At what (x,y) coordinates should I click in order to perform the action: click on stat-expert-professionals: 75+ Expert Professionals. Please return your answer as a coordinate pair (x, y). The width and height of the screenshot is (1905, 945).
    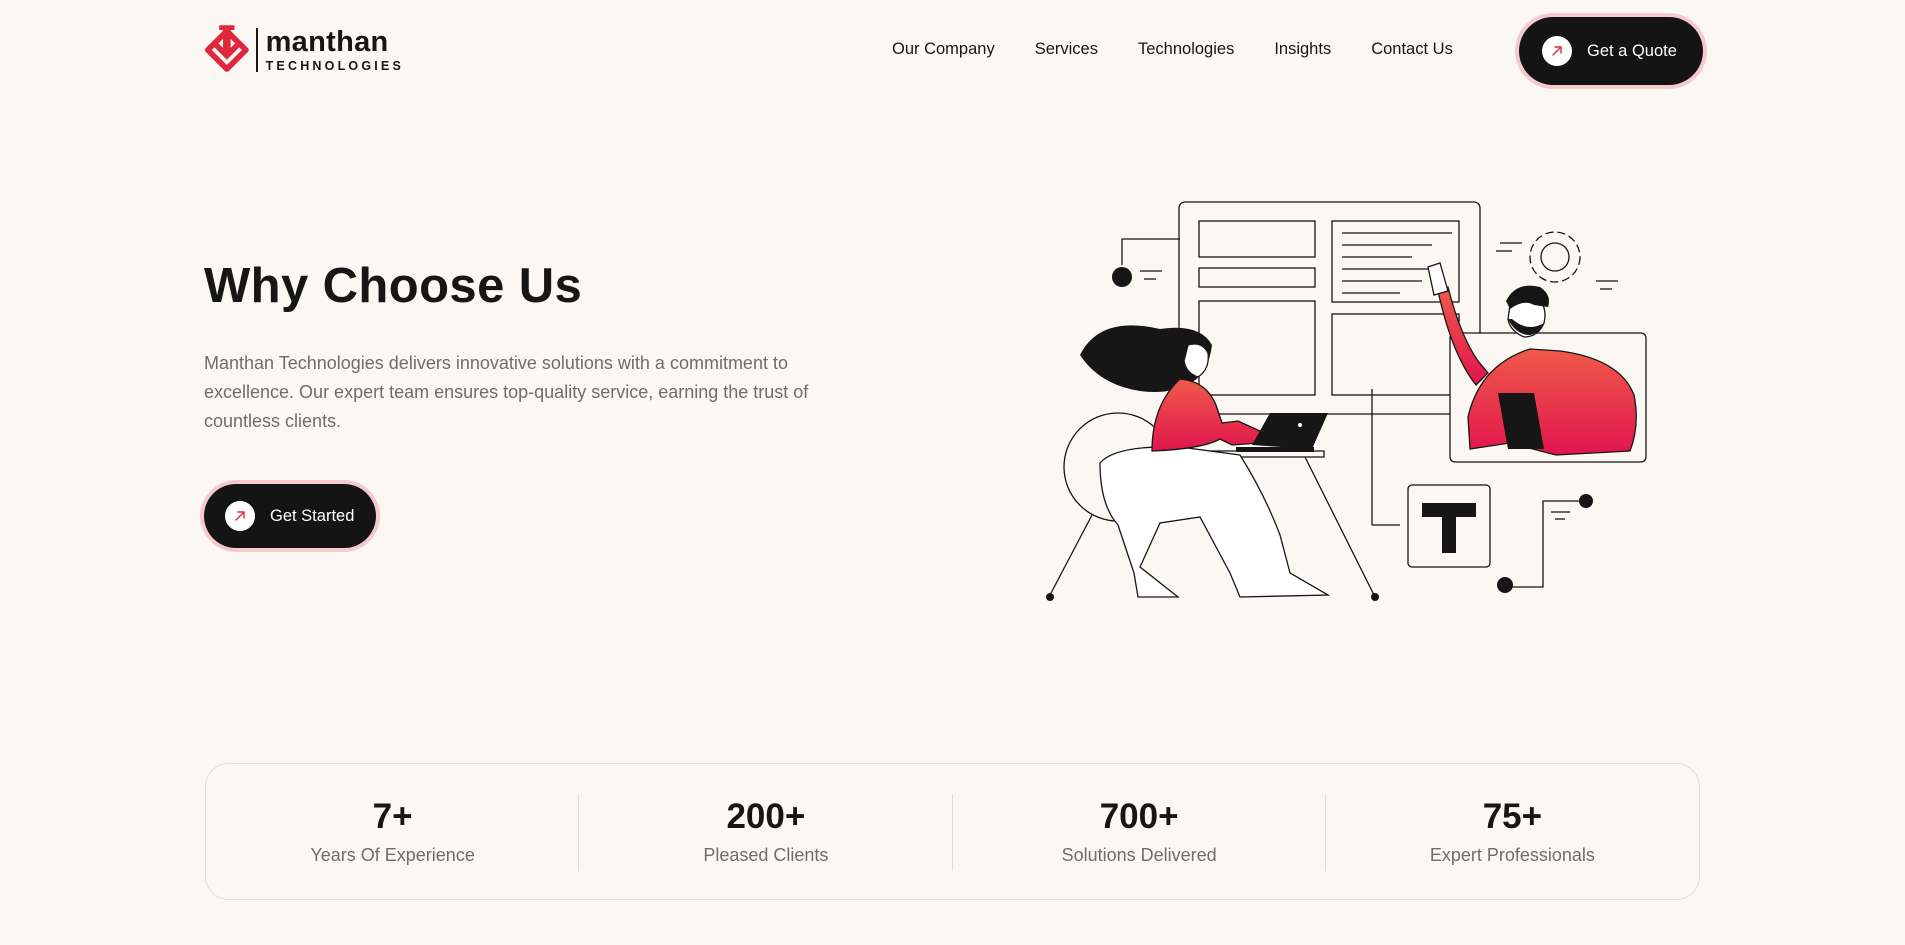
    Looking at the image, I should click on (1512, 831).